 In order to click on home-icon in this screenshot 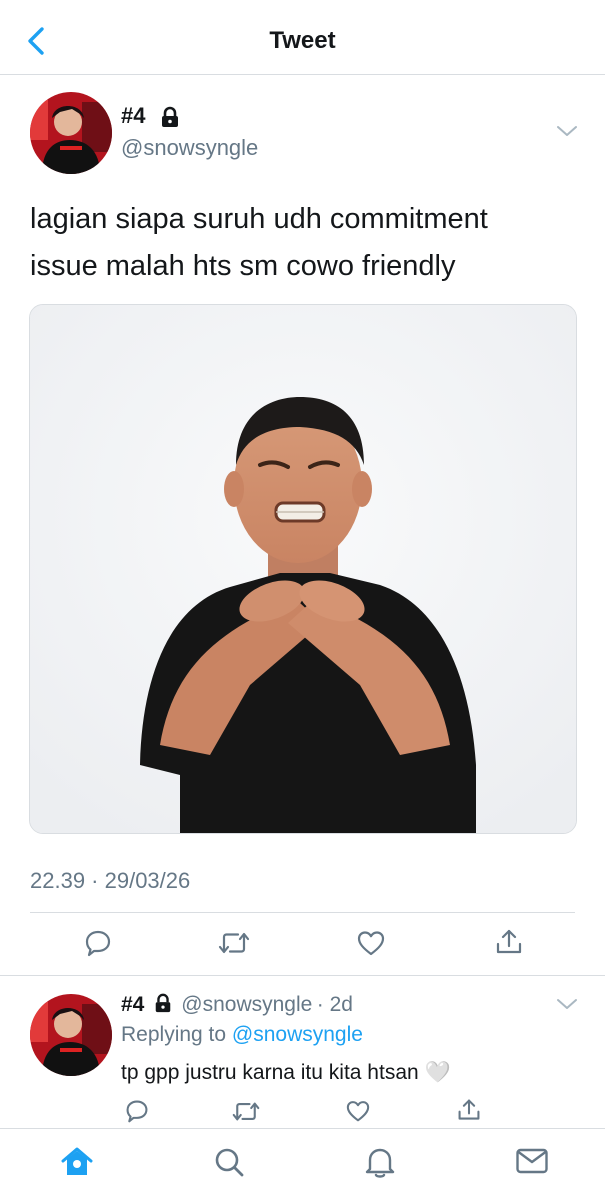, I will do `click(77, 1162)`.